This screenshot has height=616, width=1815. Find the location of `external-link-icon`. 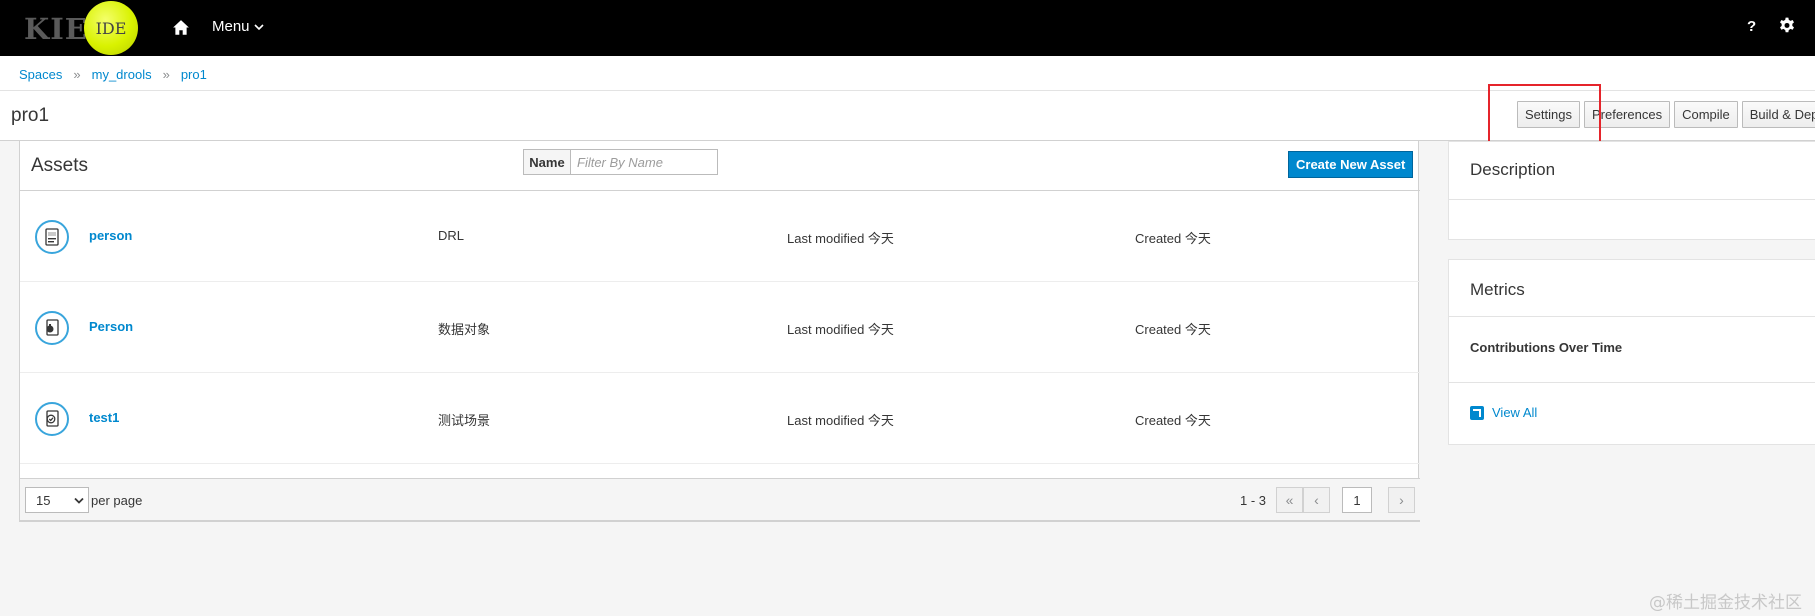

external-link-icon is located at coordinates (1477, 413).